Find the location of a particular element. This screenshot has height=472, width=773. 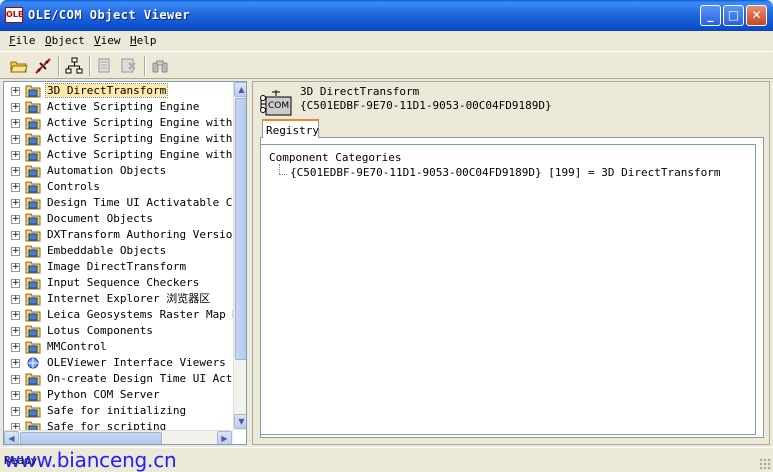

maximize-button: □ is located at coordinates (733, 15).